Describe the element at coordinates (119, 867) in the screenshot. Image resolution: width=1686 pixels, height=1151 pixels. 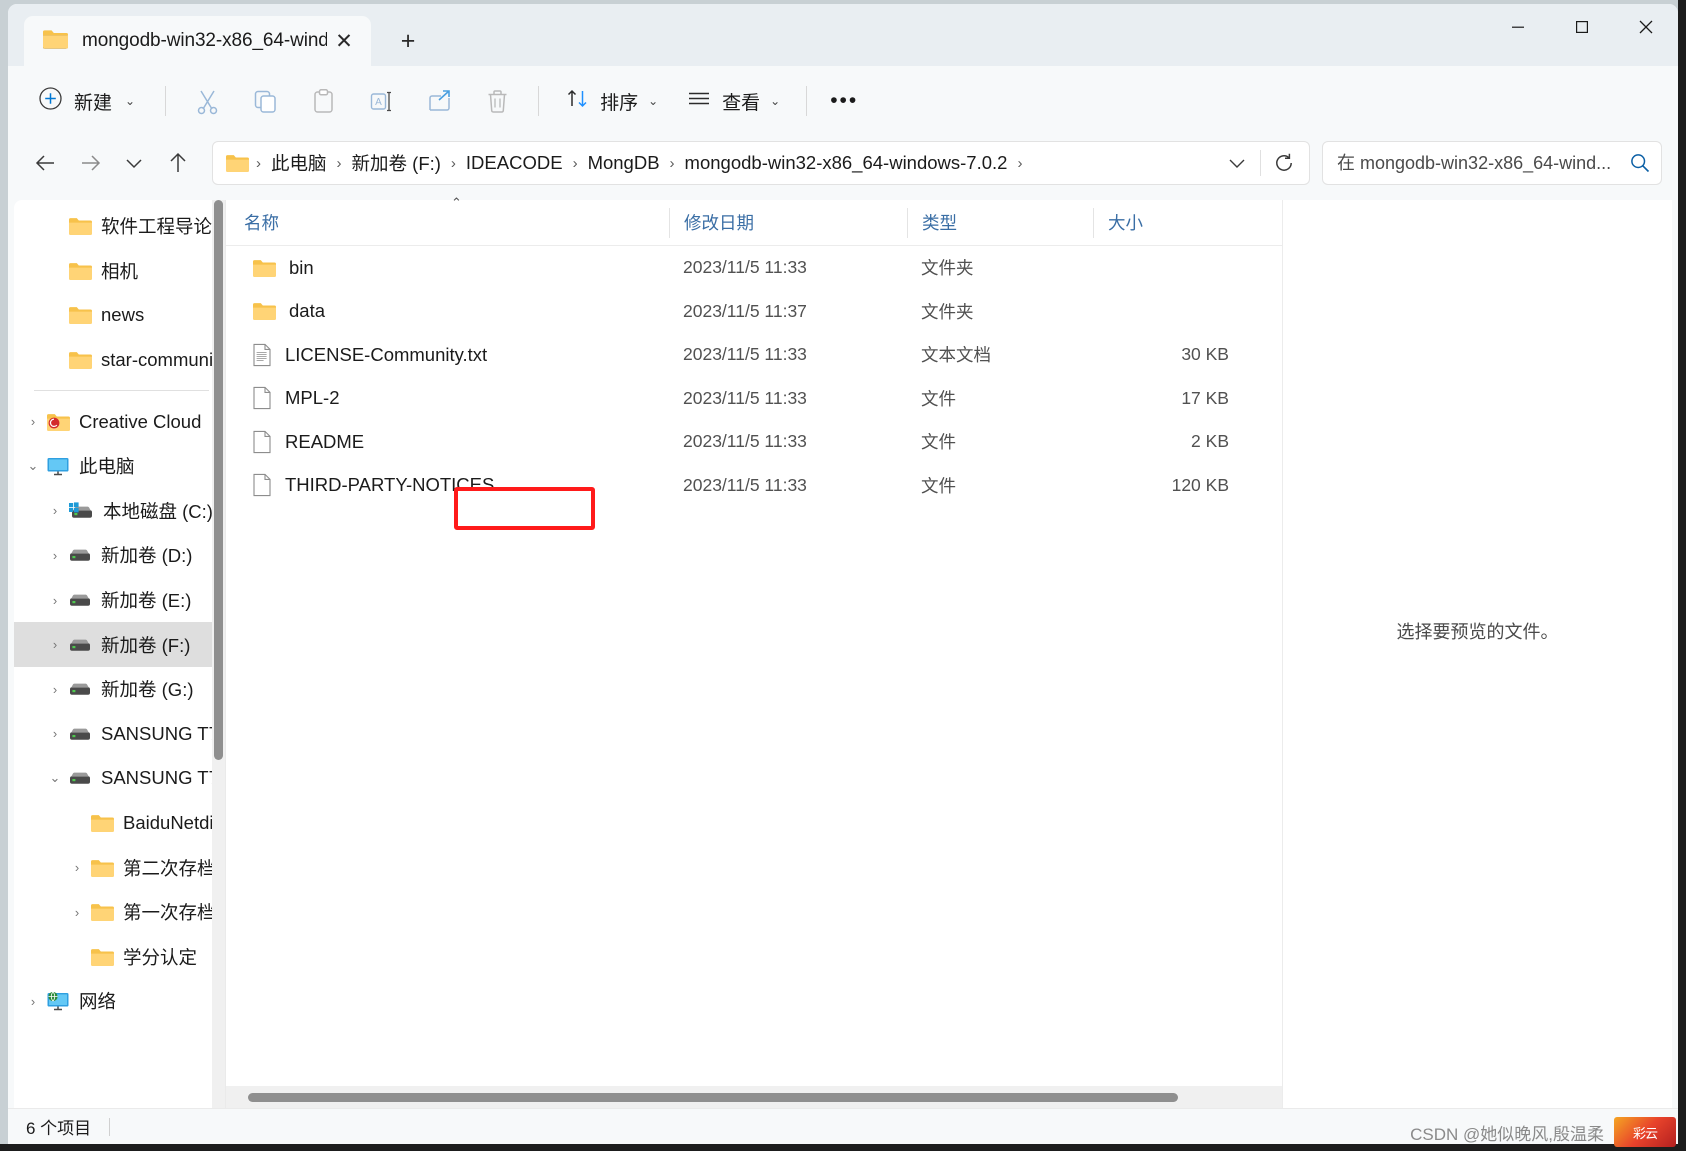
I see `sidebar-item-202: › 第二次存档202` at that location.